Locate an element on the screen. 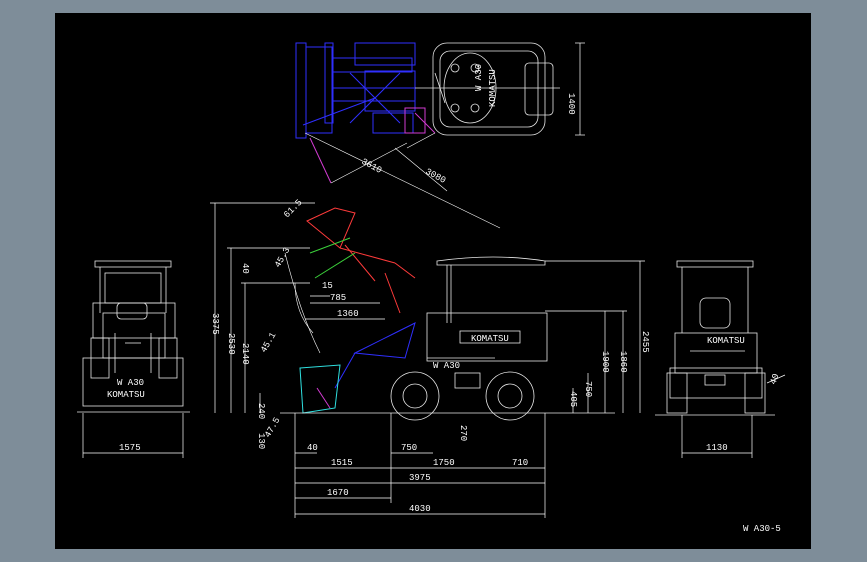  dim-reach-small: 15 is located at coordinates (327, 286).